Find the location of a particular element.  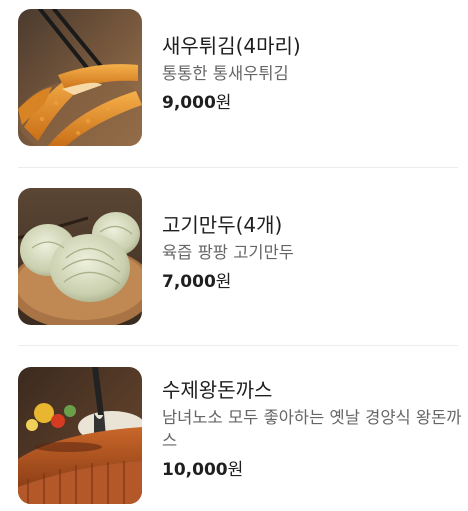

pork-cutlet-image is located at coordinates (80, 435).